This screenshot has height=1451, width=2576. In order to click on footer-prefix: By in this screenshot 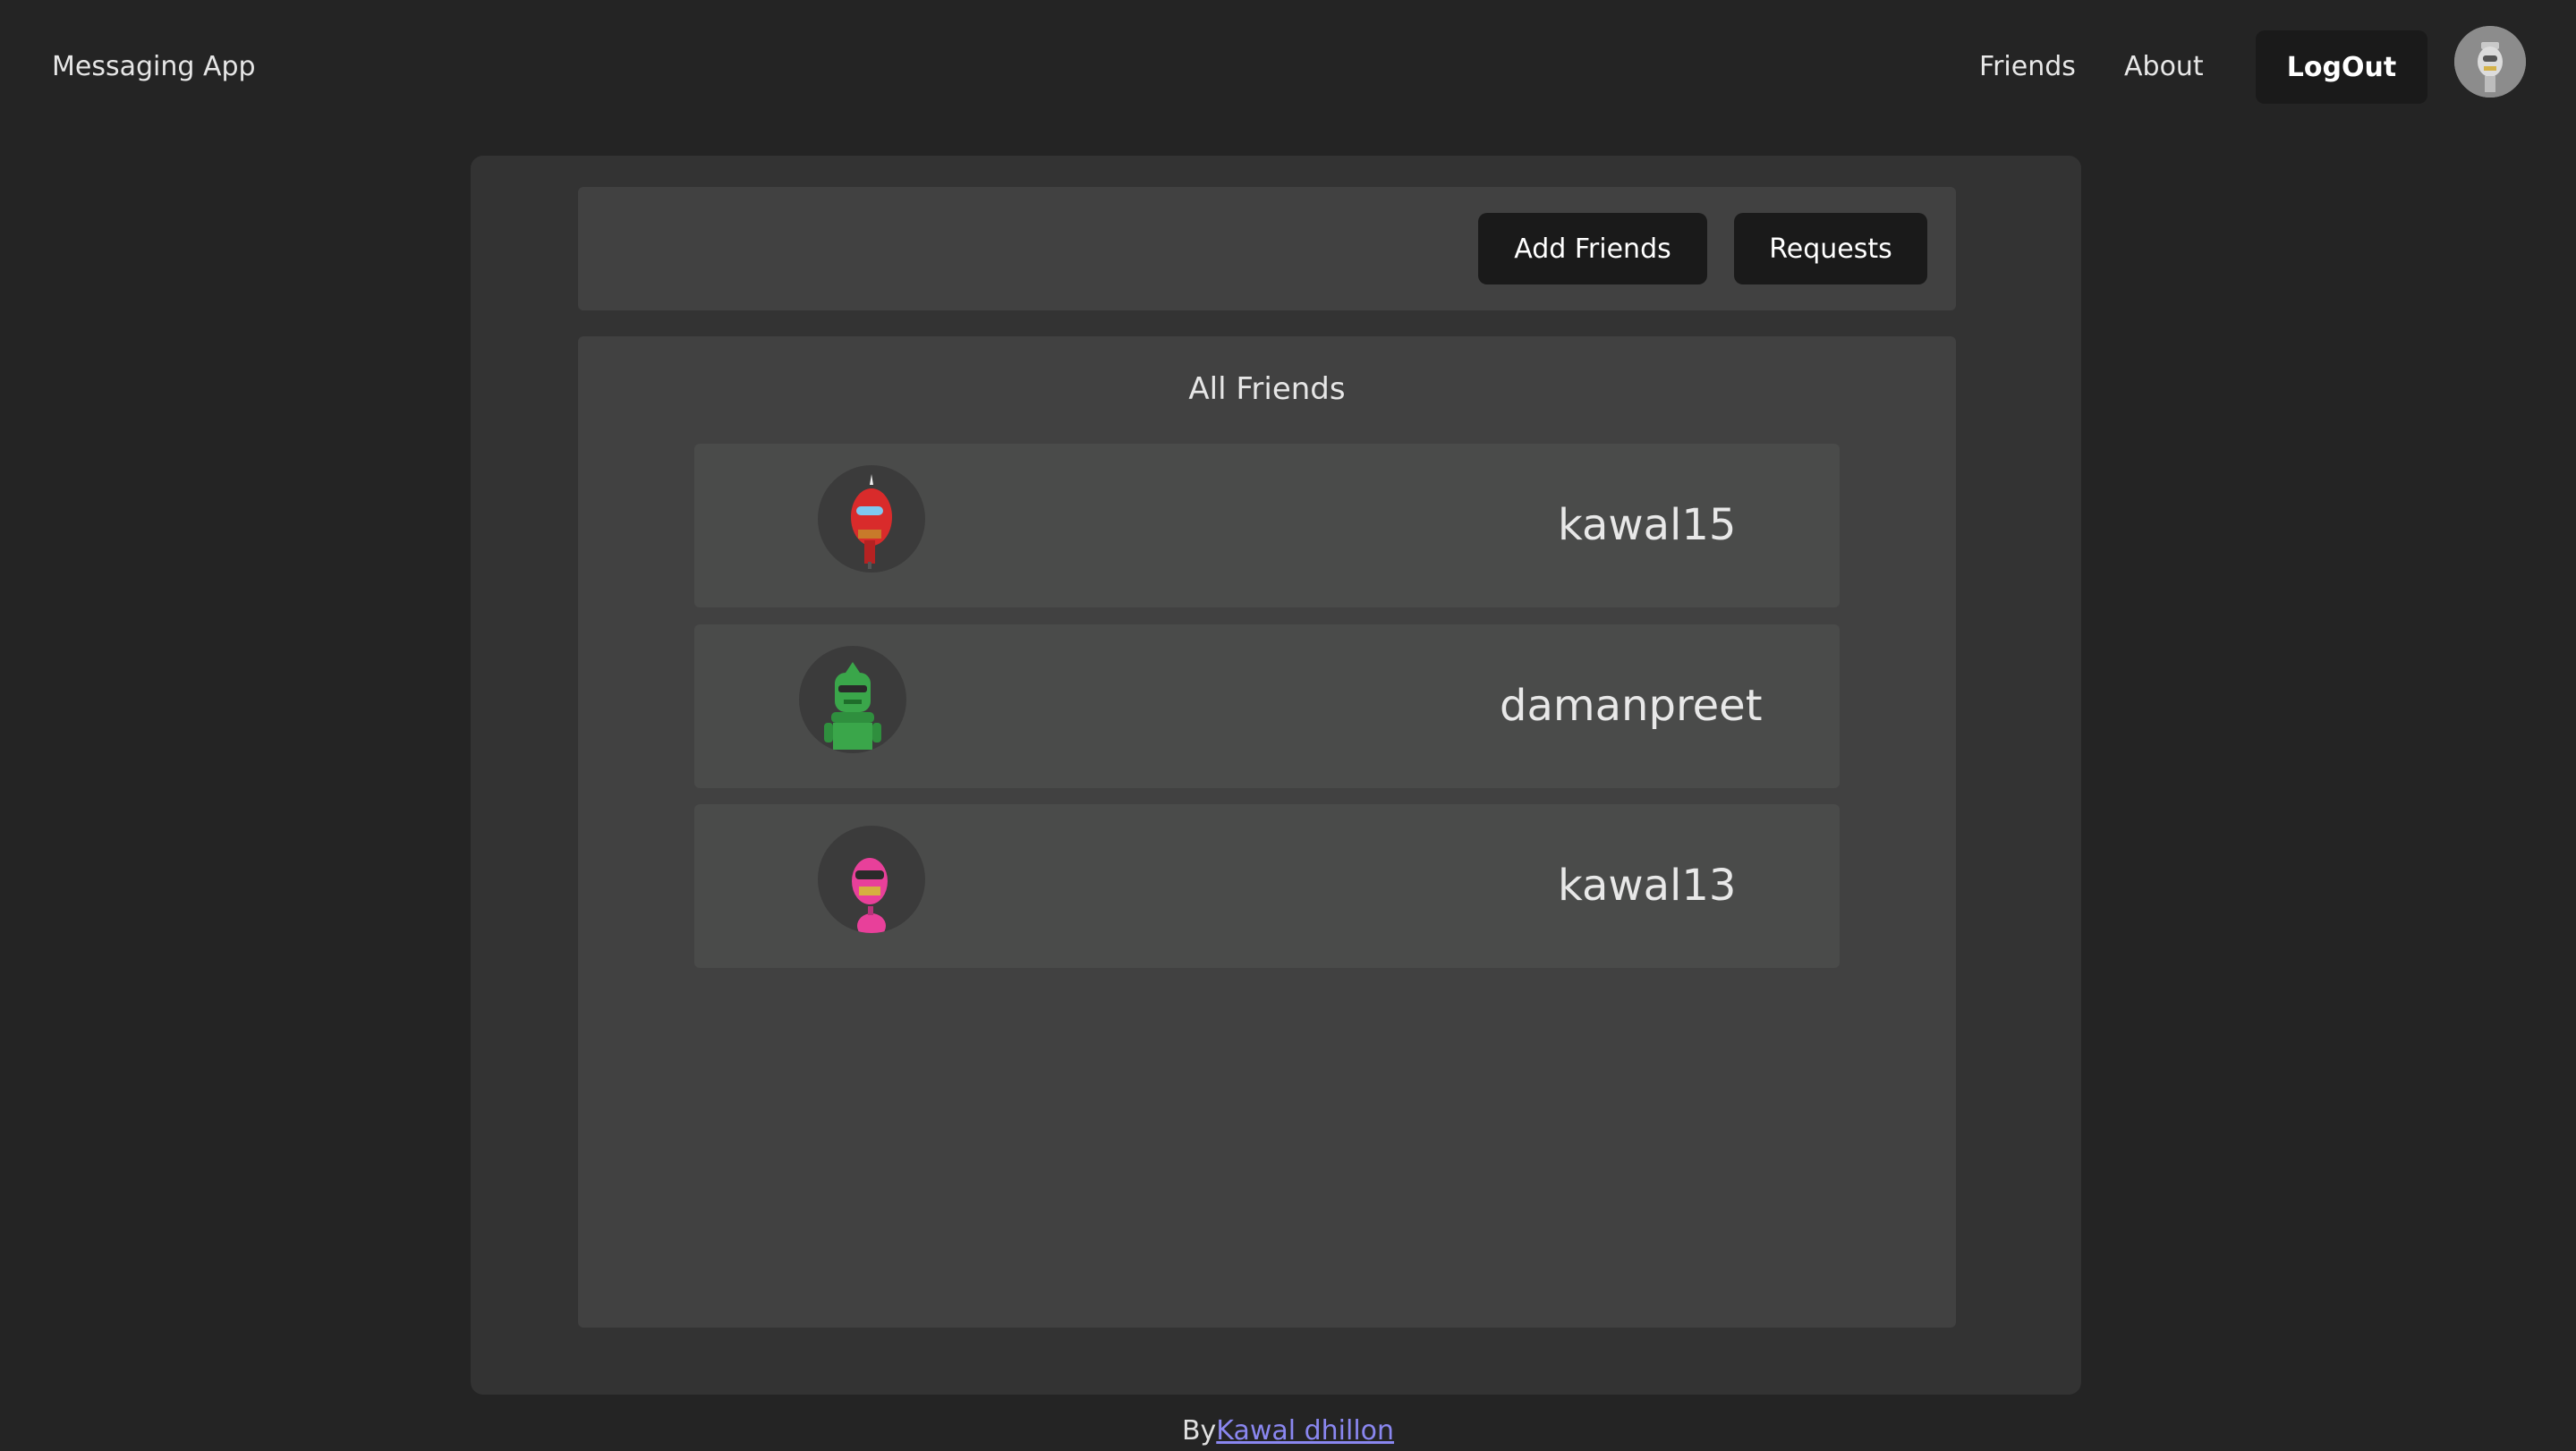, I will do `click(1199, 1431)`.